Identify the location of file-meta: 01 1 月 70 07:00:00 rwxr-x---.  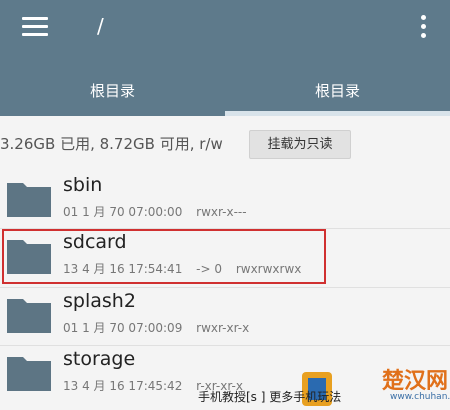
(160, 211).